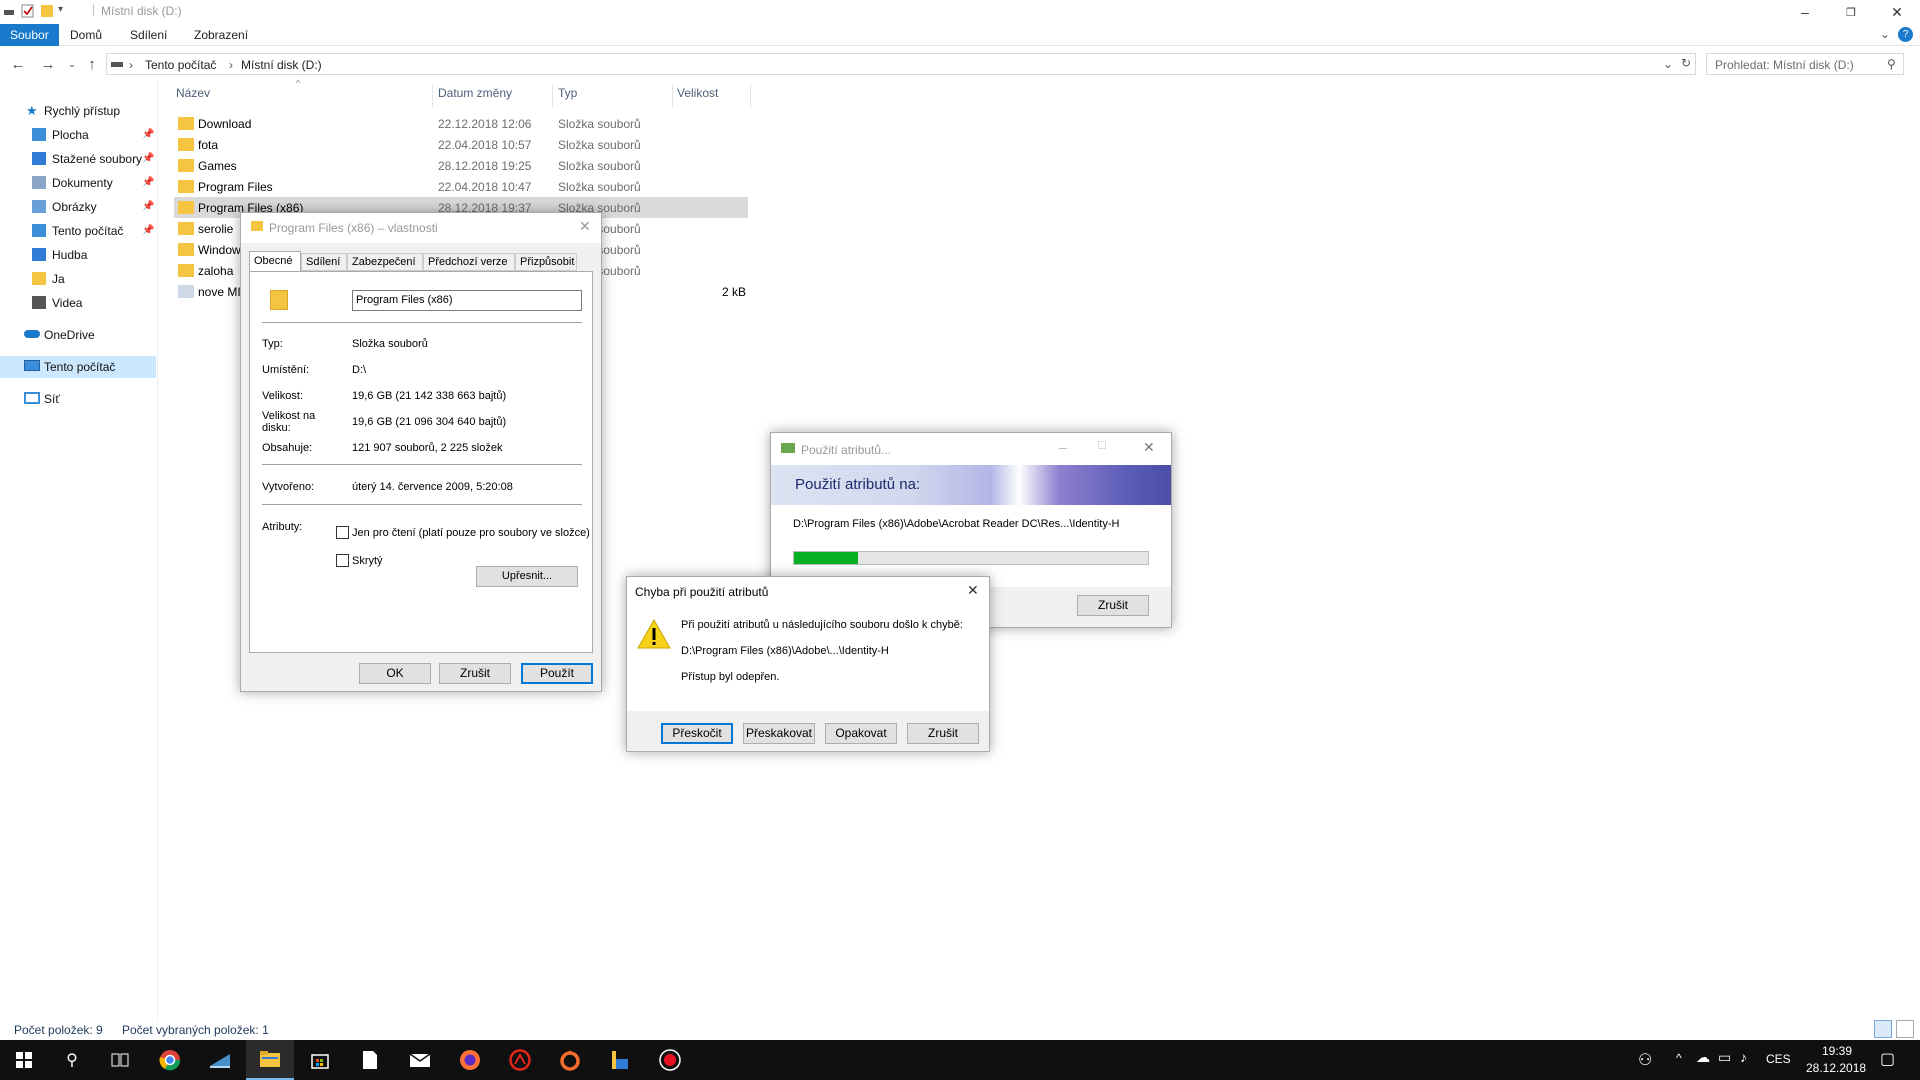  What do you see at coordinates (546, 262) in the screenshot?
I see `tab-customize: Přizpůsobit` at bounding box center [546, 262].